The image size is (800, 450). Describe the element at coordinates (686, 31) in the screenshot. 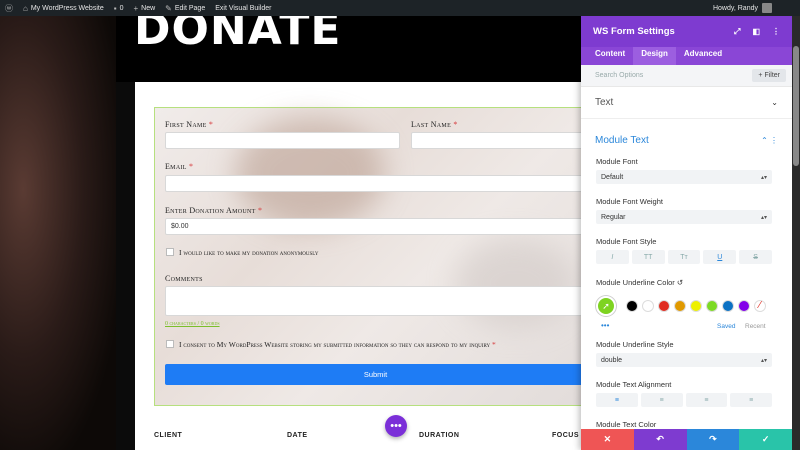

I see `panel-header: WS Form Settings ⤢ ◧ ⋮` at that location.